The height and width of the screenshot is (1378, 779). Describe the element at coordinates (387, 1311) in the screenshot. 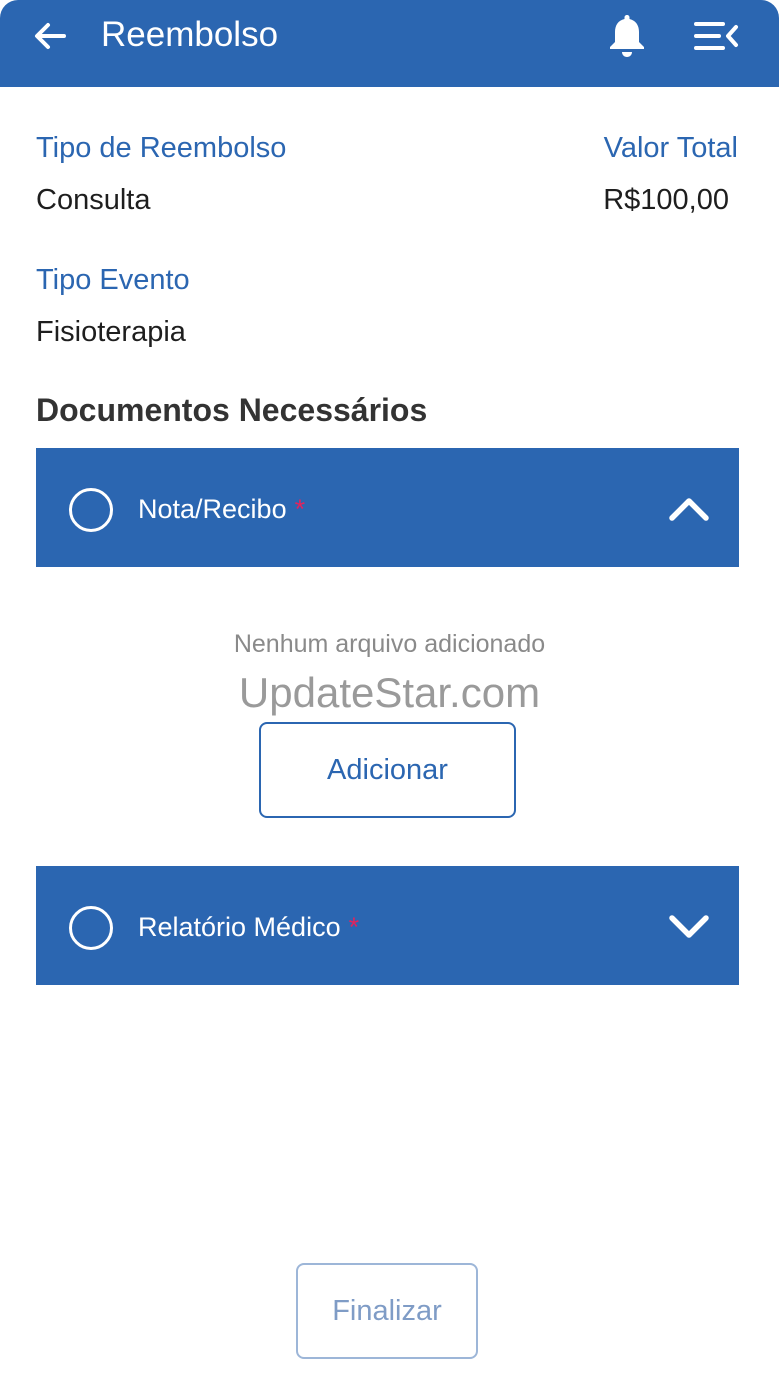

I see `finalize-button: Finalizar` at that location.